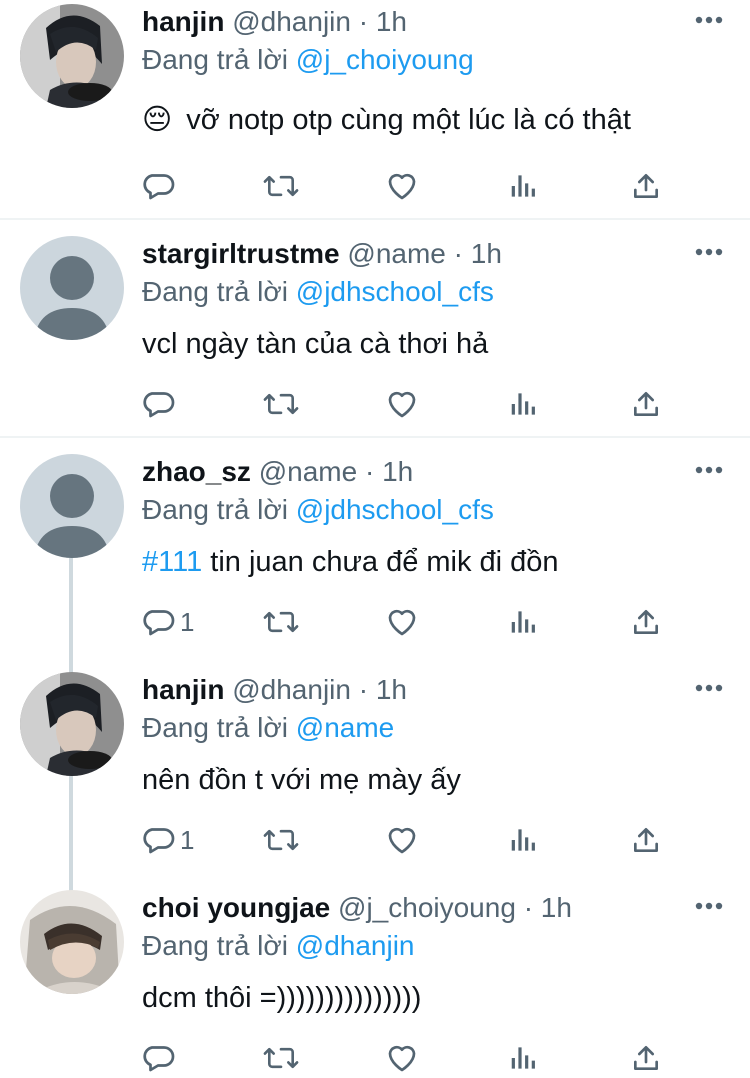 This screenshot has width=750, height=1078. I want to click on reply-context: Đang trả lời @j_choiyoung, so click(308, 60).